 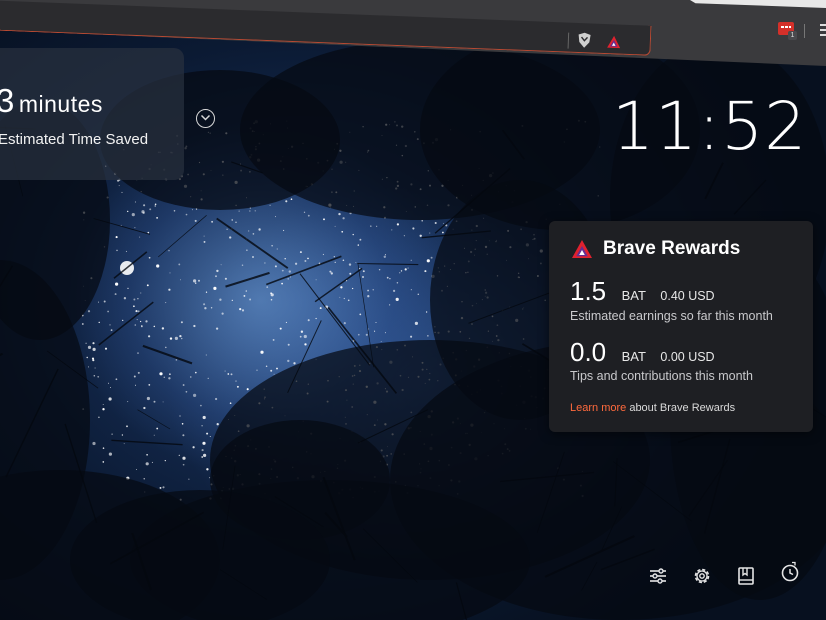 I want to click on stats-expand-button, so click(x=205, y=118).